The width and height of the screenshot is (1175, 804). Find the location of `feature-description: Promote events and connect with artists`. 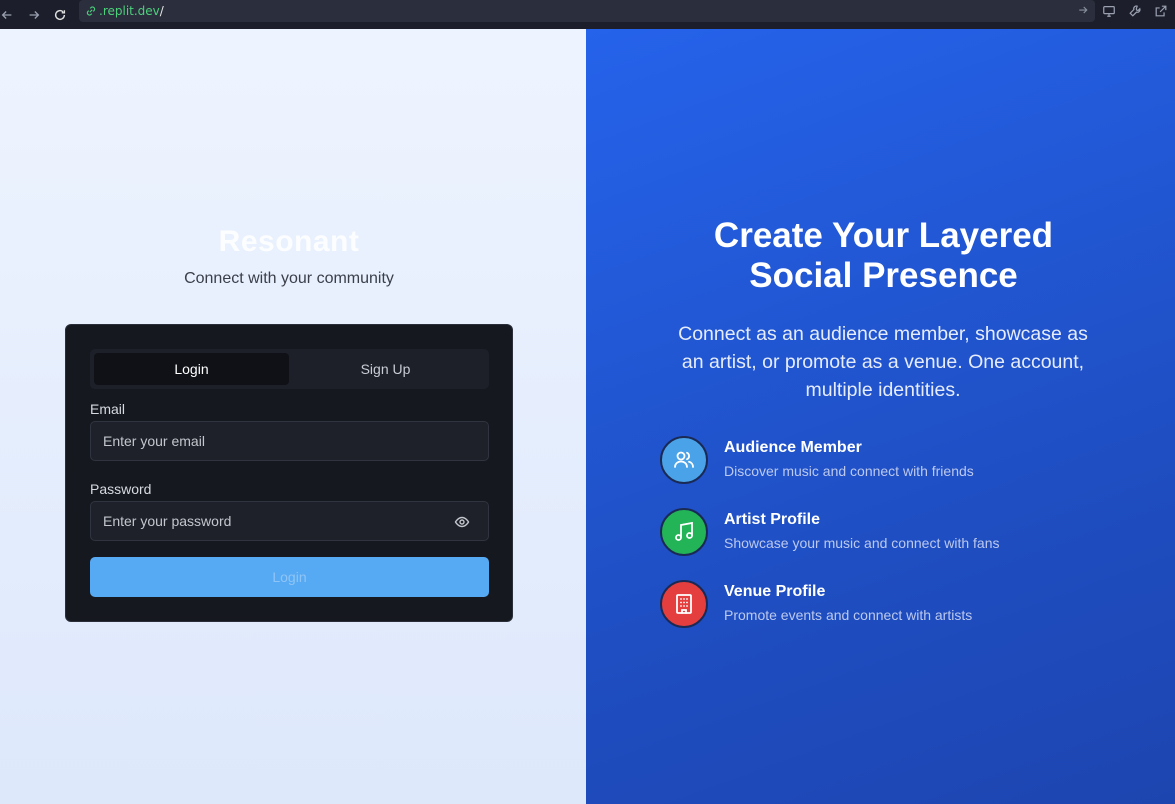

feature-description: Promote events and connect with artists is located at coordinates (848, 615).